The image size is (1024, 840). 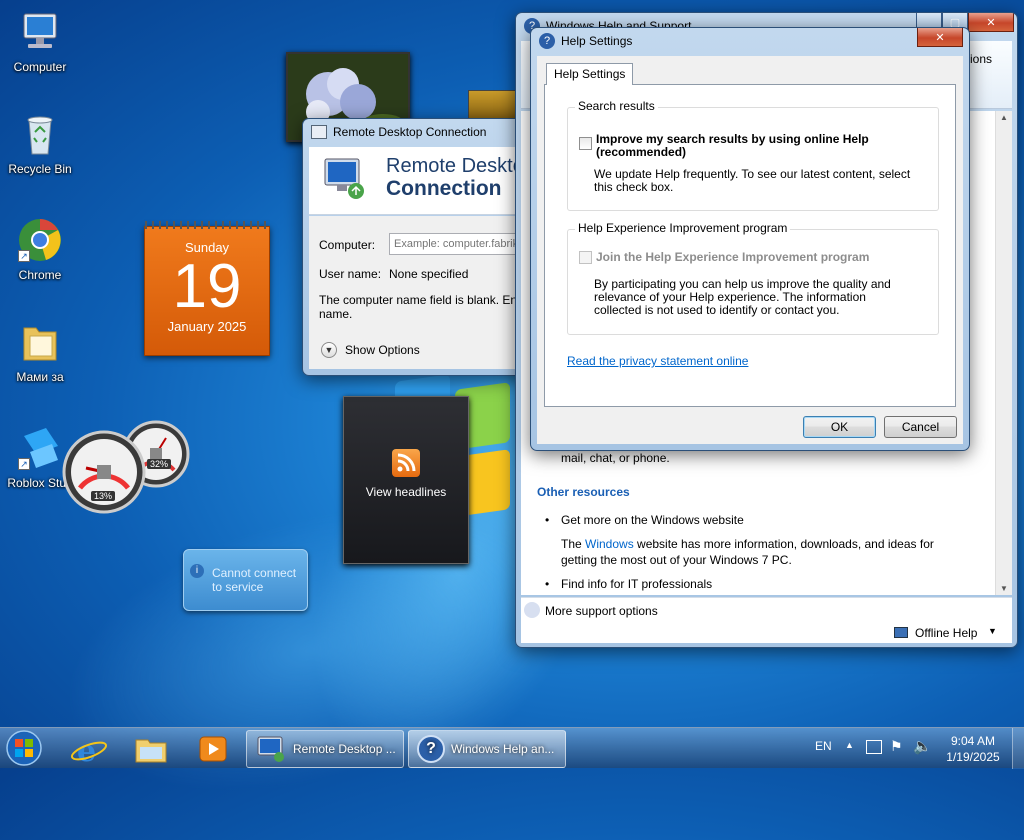 What do you see at coordinates (920, 427) in the screenshot?
I see `cancel-button: Cancel` at bounding box center [920, 427].